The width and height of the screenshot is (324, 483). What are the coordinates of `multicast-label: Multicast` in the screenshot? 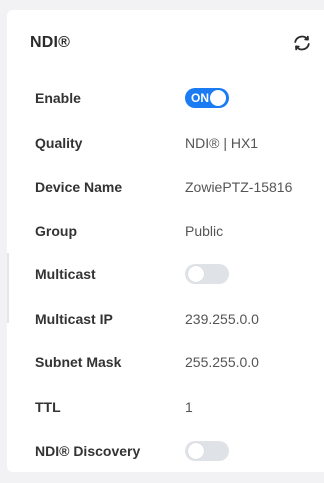 It's located at (65, 274).